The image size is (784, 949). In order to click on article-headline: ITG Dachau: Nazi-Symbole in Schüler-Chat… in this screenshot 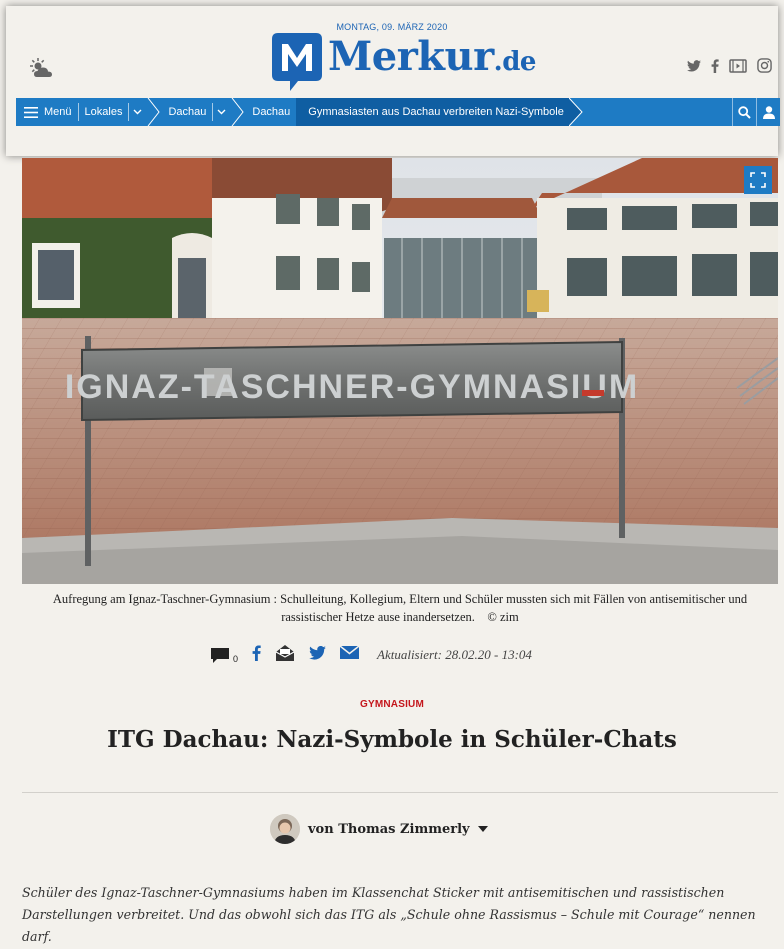, I will do `click(392, 739)`.